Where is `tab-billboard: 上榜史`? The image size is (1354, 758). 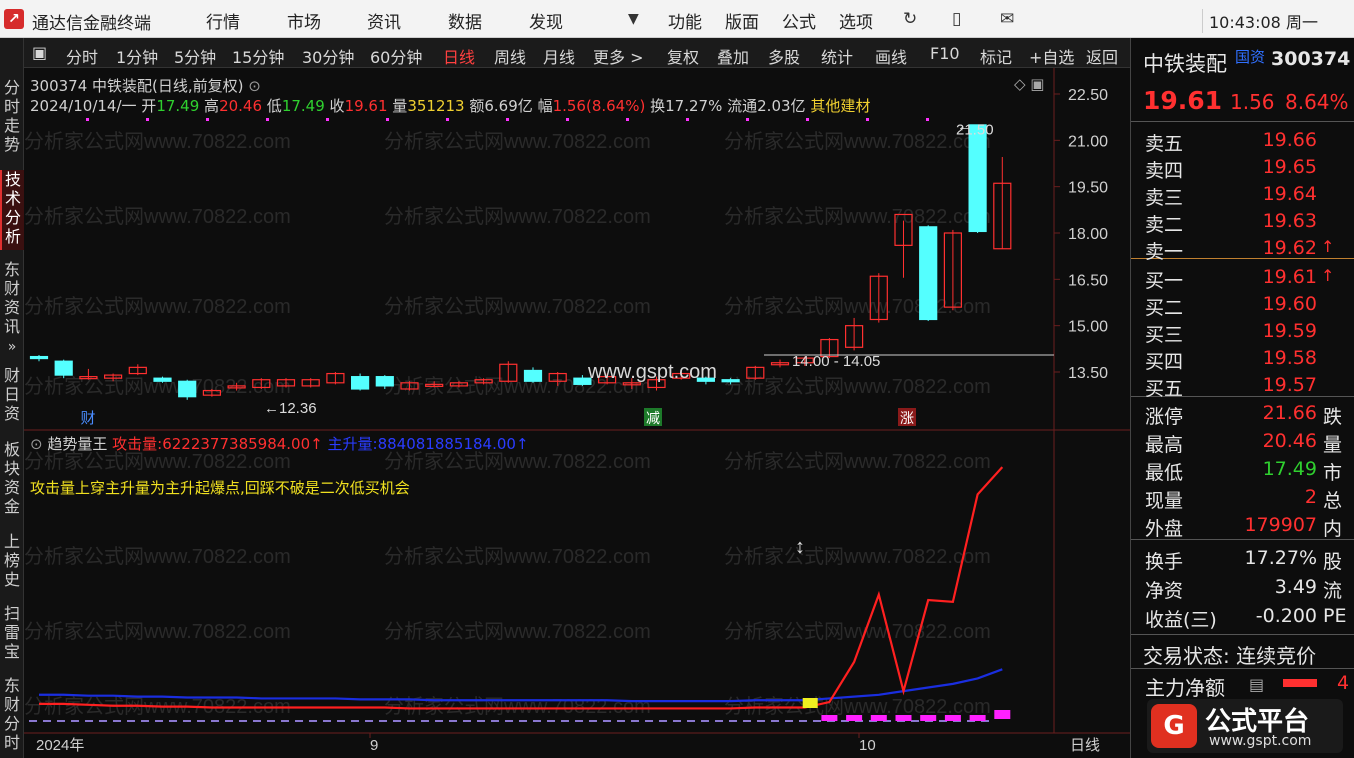 tab-billboard: 上榜史 is located at coordinates (12, 562).